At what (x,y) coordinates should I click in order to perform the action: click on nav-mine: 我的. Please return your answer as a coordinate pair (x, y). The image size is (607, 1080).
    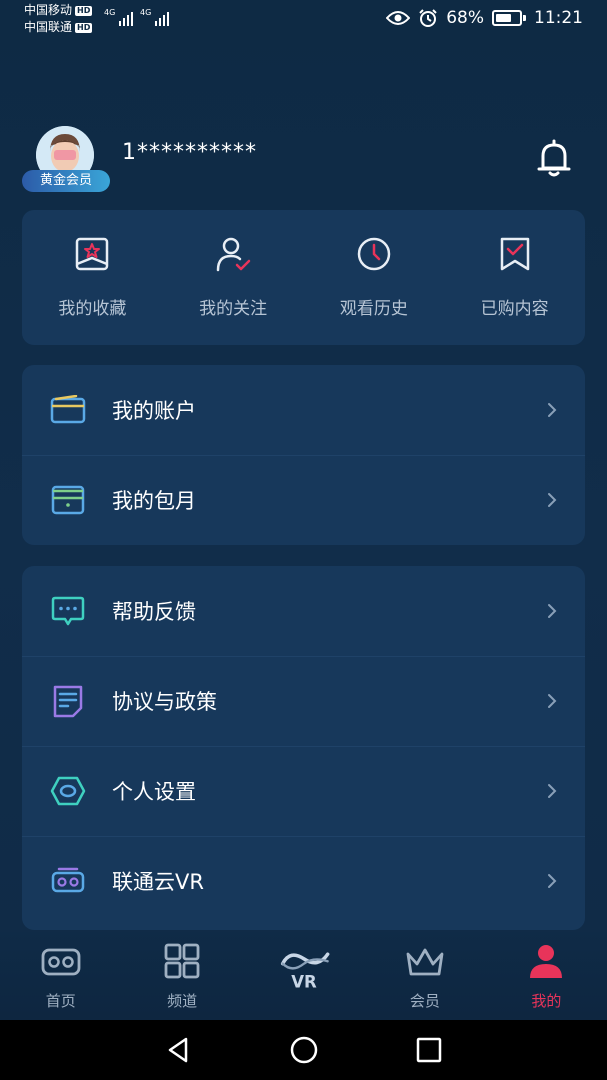
    Looking at the image, I should click on (546, 976).